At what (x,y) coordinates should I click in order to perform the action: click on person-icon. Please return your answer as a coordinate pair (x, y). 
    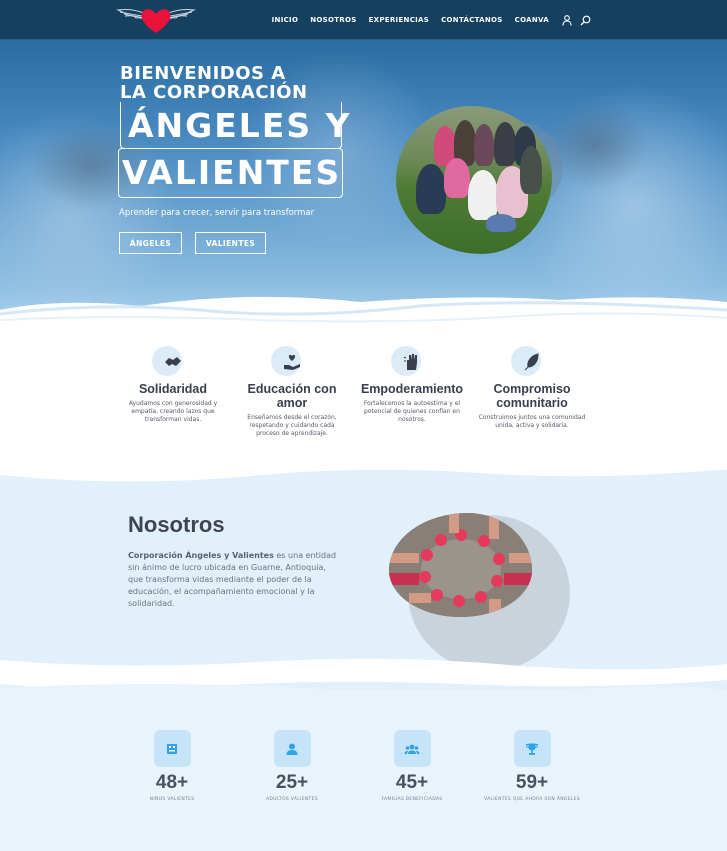
    Looking at the image, I should click on (292, 748).